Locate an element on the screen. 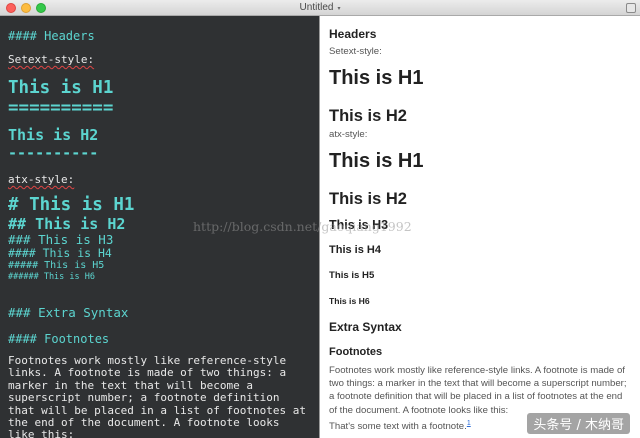 The image size is (640, 438). preview-setext-h1: This is H1 is located at coordinates (376, 78).